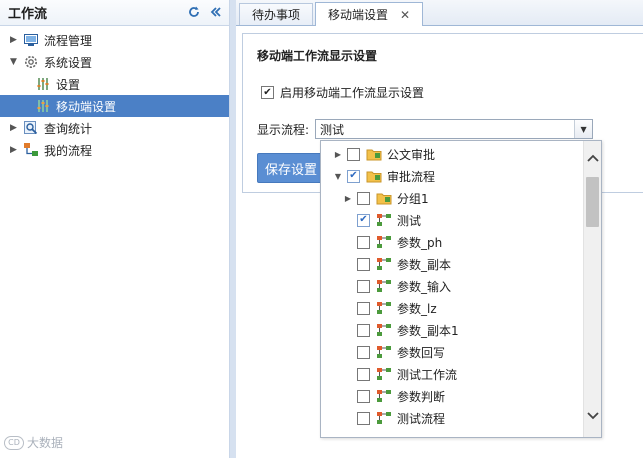  I want to click on display-process-row: 显示流程: 测试 ▼, so click(425, 129).